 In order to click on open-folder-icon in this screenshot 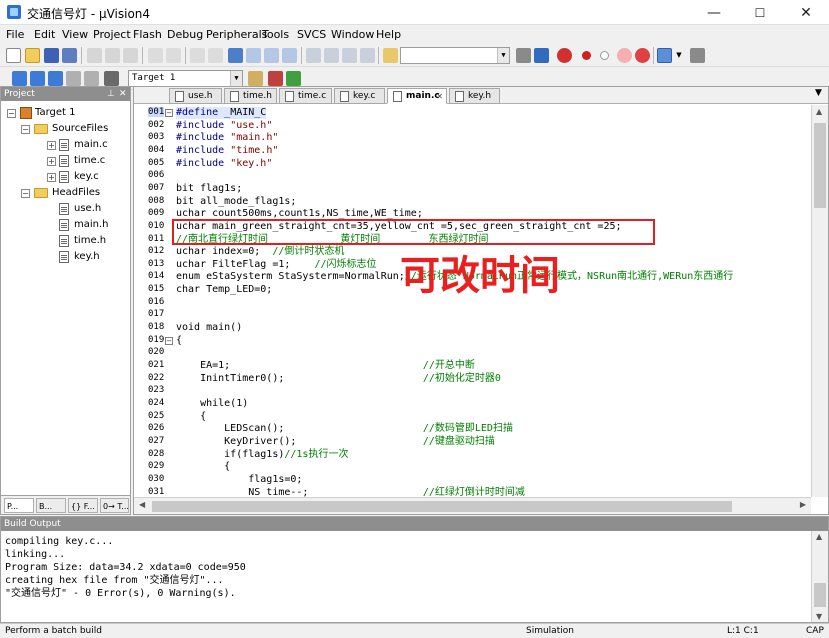, I will do `click(32, 55)`.